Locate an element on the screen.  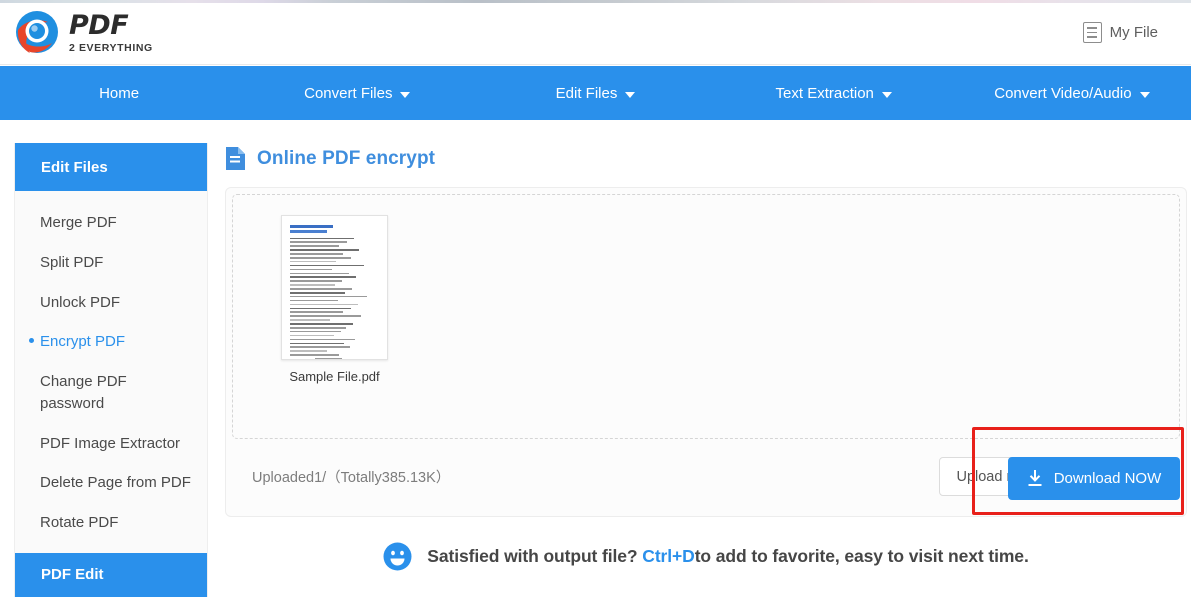
document-icon is located at coordinates (235, 158).